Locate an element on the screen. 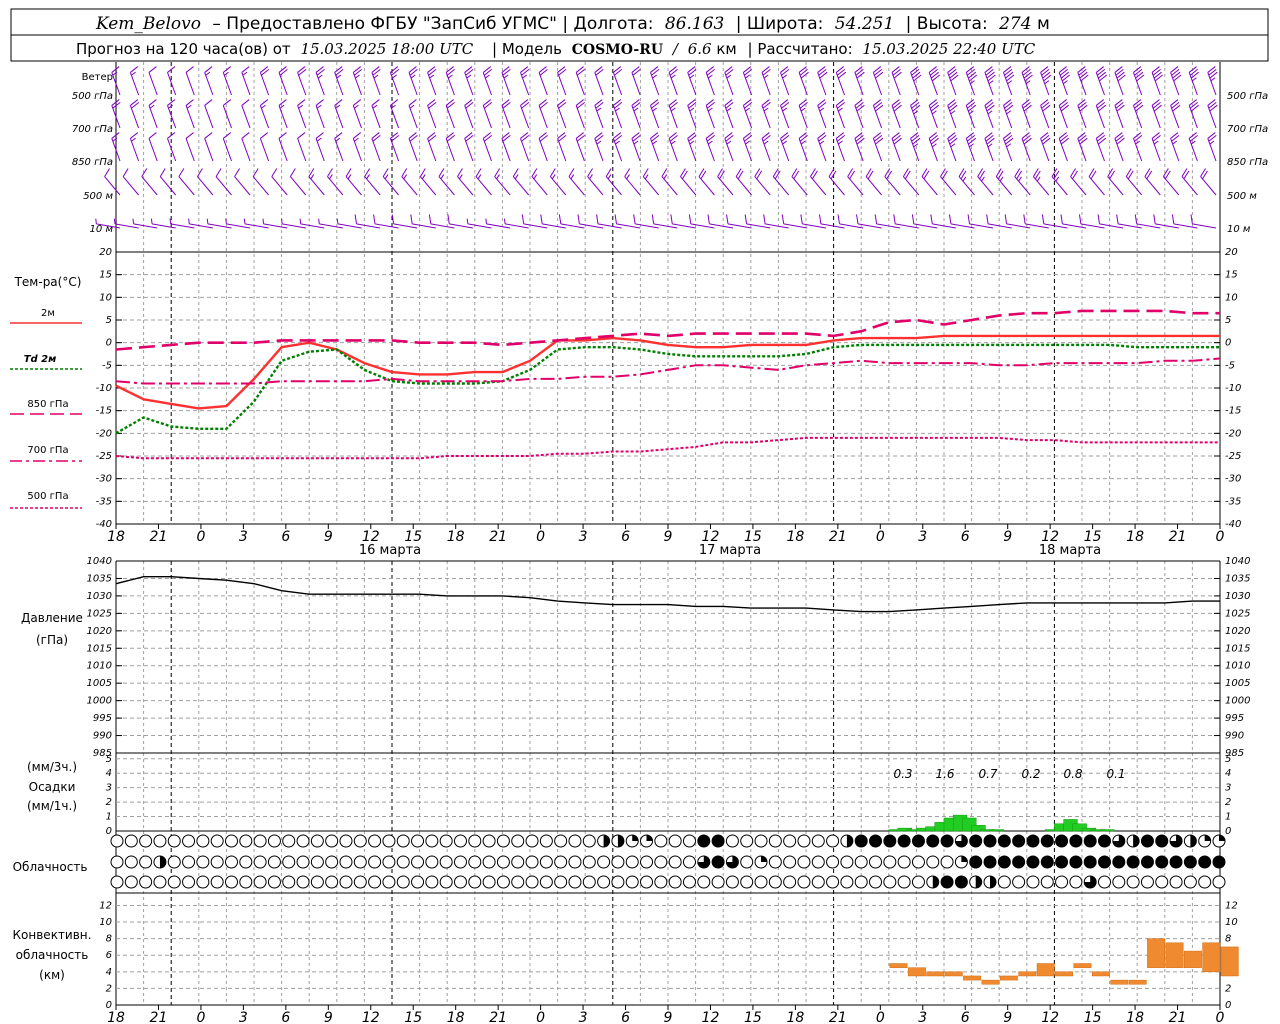 The height and width of the screenshot is (1024, 1280). y-tick-label-left: 1030 is located at coordinates (99, 596).